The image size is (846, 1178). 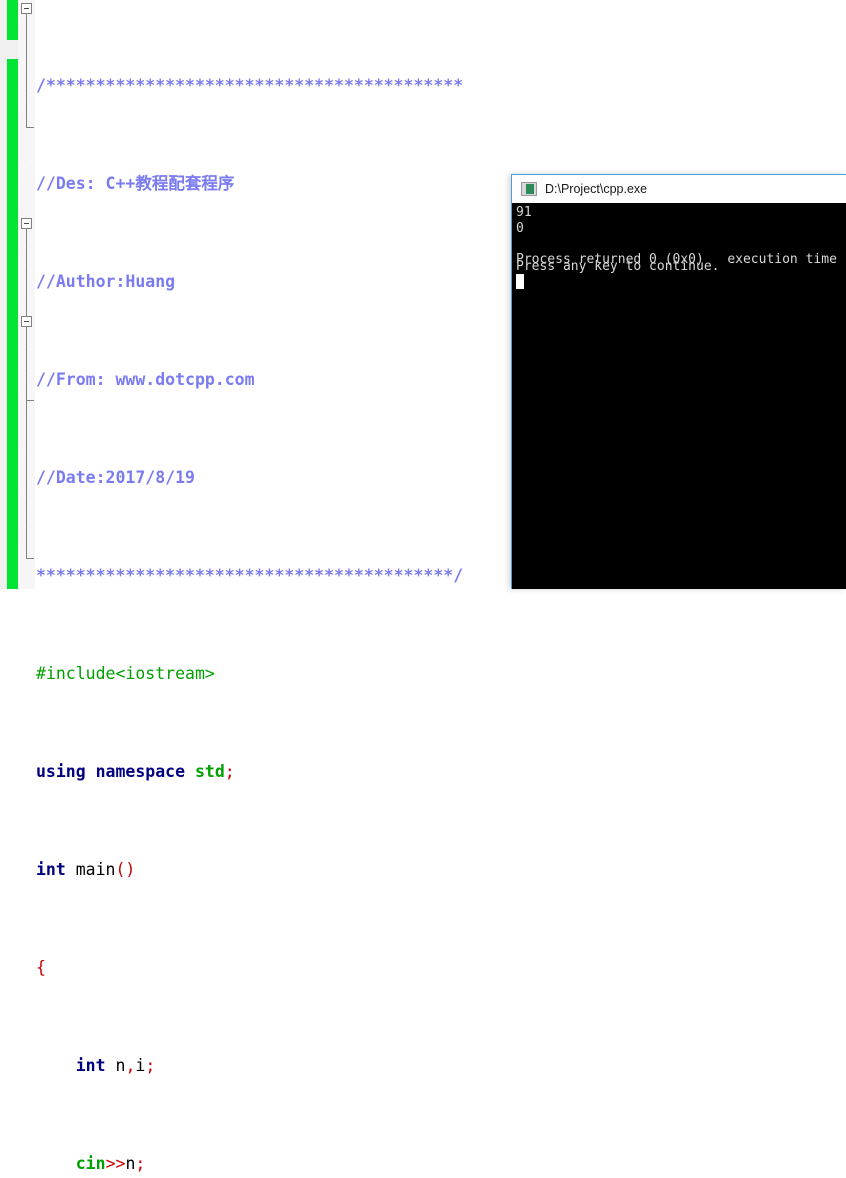 What do you see at coordinates (441, 1164) in the screenshot?
I see `code-line-12: cin>>n;` at bounding box center [441, 1164].